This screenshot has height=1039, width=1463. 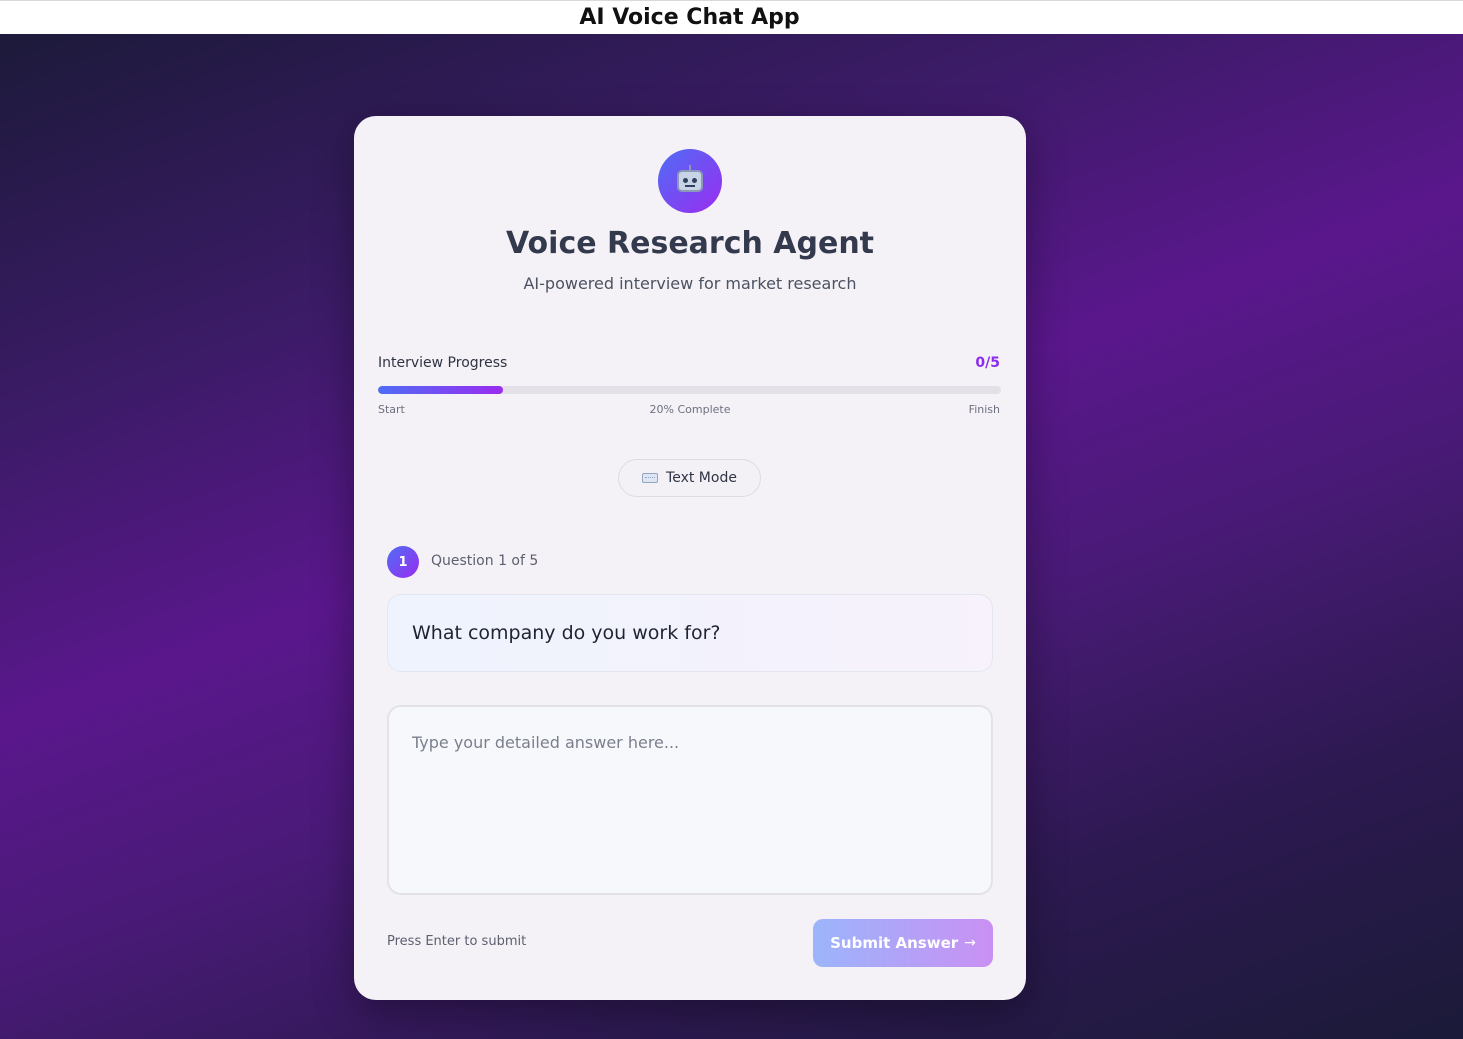 I want to click on window-titlebar: AI Voice Chat App, so click(x=731, y=17).